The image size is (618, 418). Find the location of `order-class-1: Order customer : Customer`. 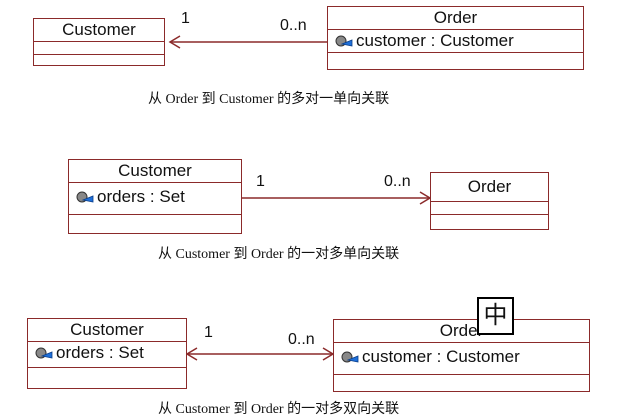

order-class-1: Order customer : Customer is located at coordinates (455, 38).